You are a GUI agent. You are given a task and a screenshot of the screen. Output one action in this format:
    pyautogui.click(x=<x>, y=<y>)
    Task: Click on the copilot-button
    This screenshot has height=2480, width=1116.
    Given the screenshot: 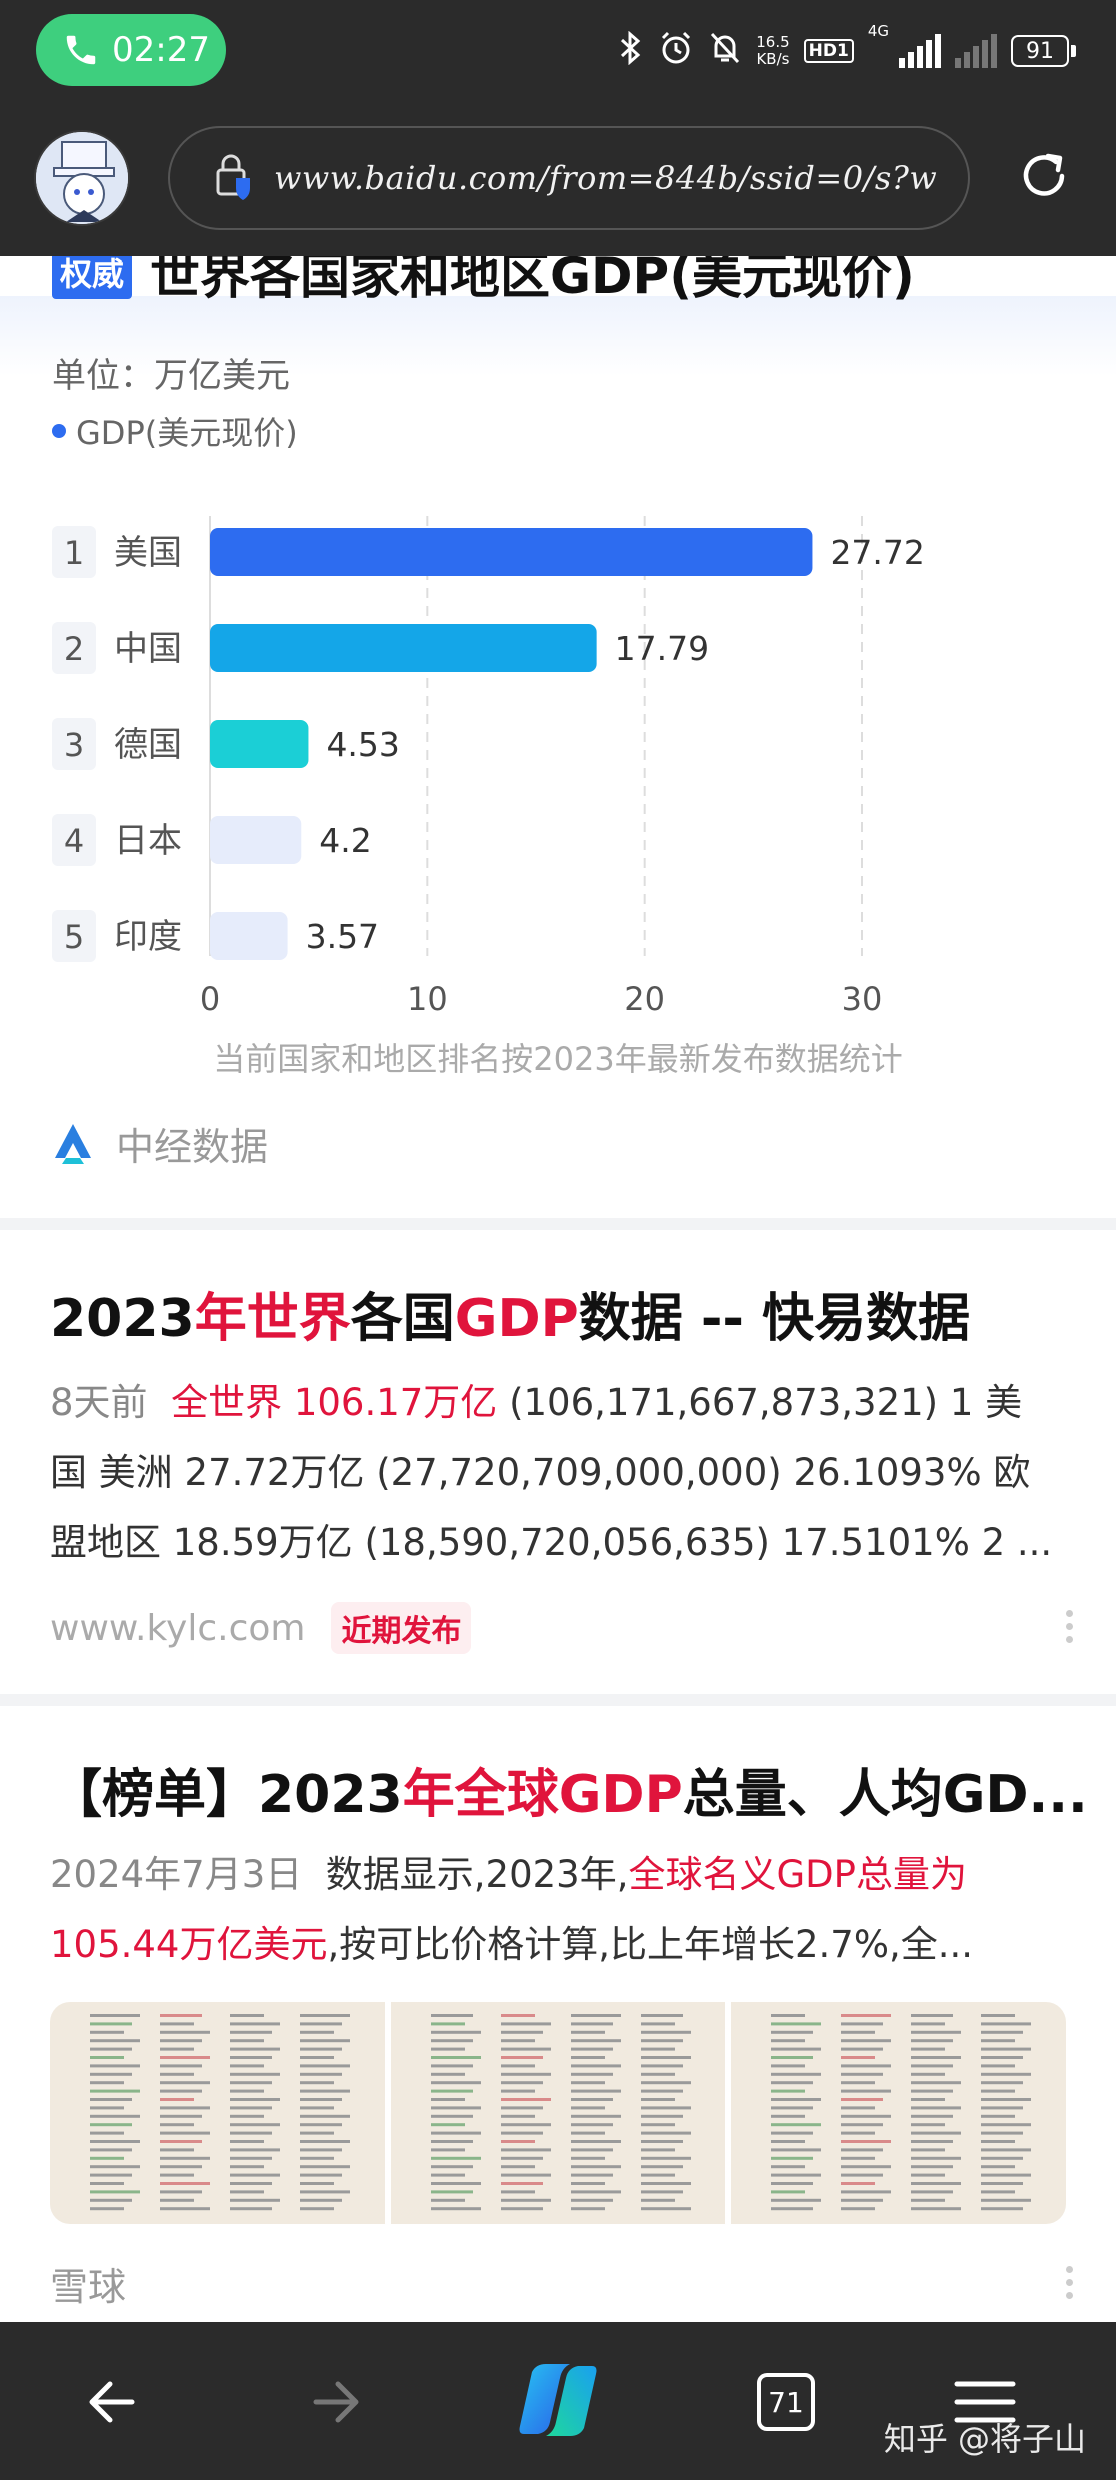 What is the action you would take?
    pyautogui.click(x=558, y=2400)
    